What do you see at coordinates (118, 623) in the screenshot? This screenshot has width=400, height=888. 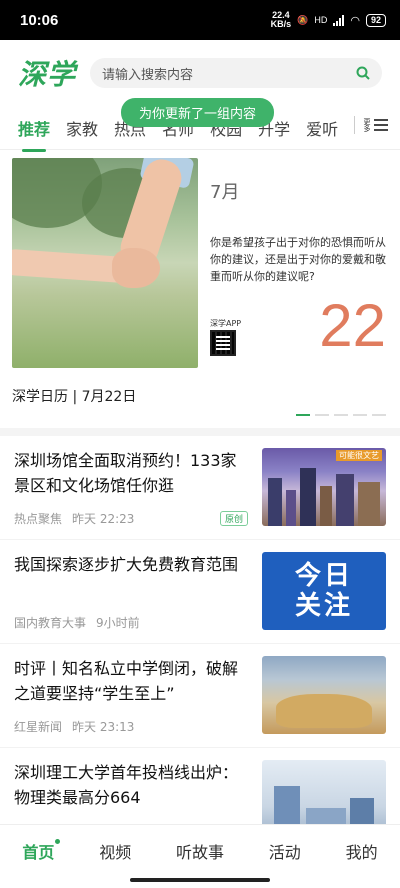 I see `news-time: 9小时前` at bounding box center [118, 623].